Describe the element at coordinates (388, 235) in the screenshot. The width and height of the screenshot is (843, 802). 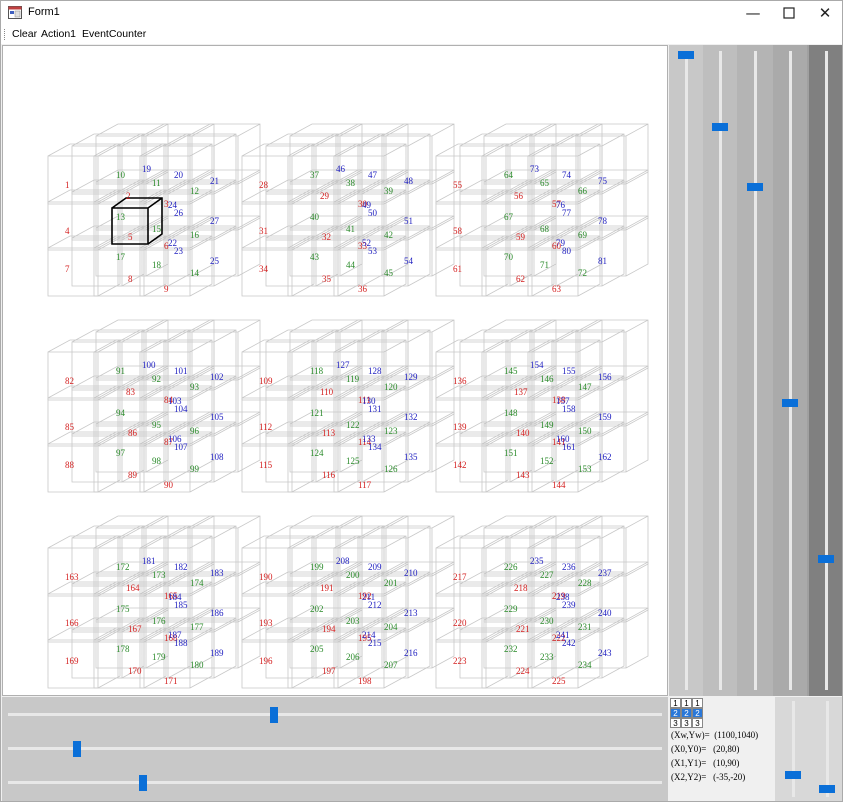
I see `cube-label-green: 42` at that location.